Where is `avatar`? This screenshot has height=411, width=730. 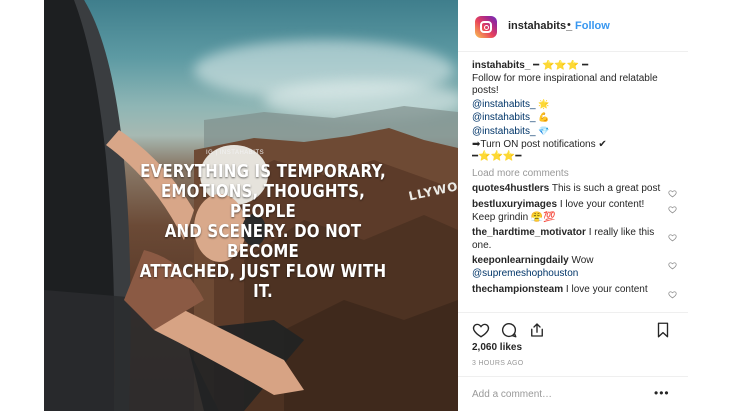 avatar is located at coordinates (486, 27).